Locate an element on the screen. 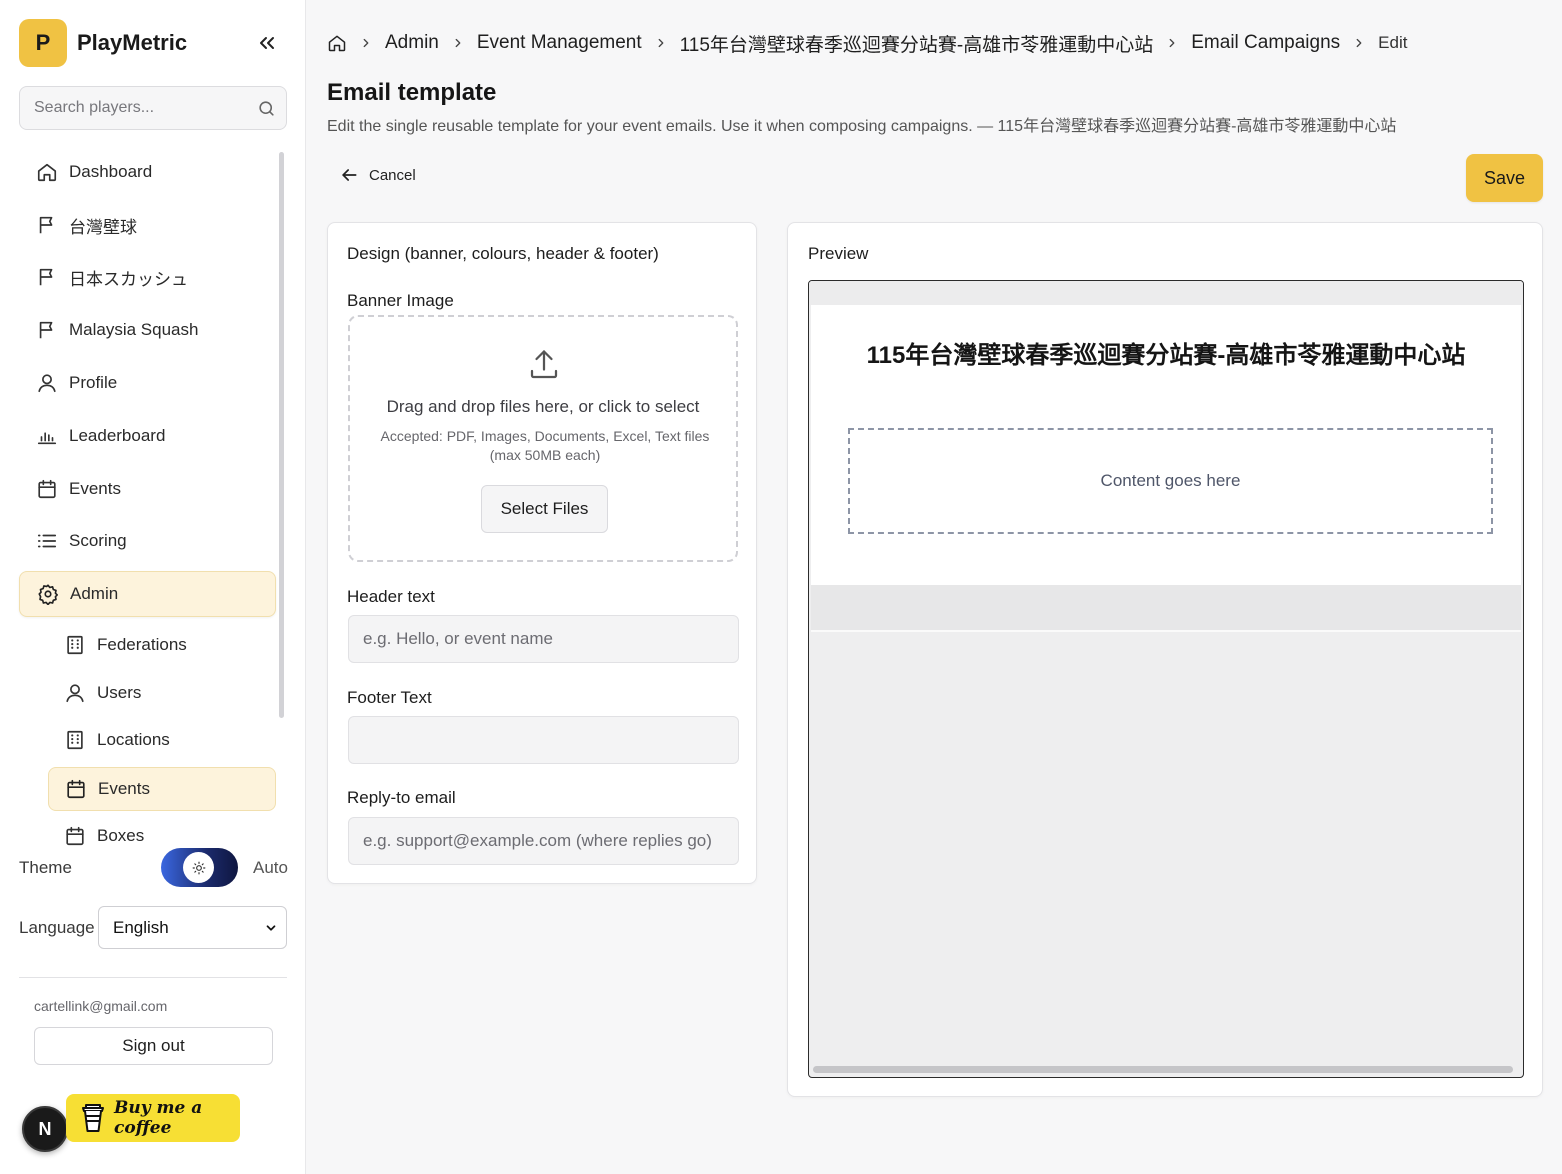 This screenshot has height=1174, width=1562. language-select: English is located at coordinates (192, 927).